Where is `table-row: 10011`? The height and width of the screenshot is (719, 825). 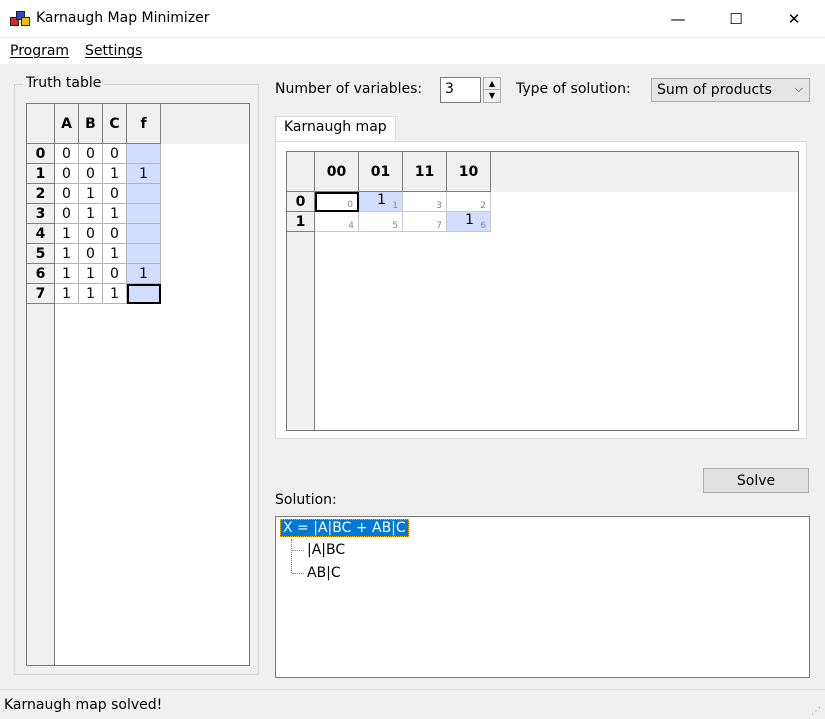 table-row: 10011 is located at coordinates (138, 174).